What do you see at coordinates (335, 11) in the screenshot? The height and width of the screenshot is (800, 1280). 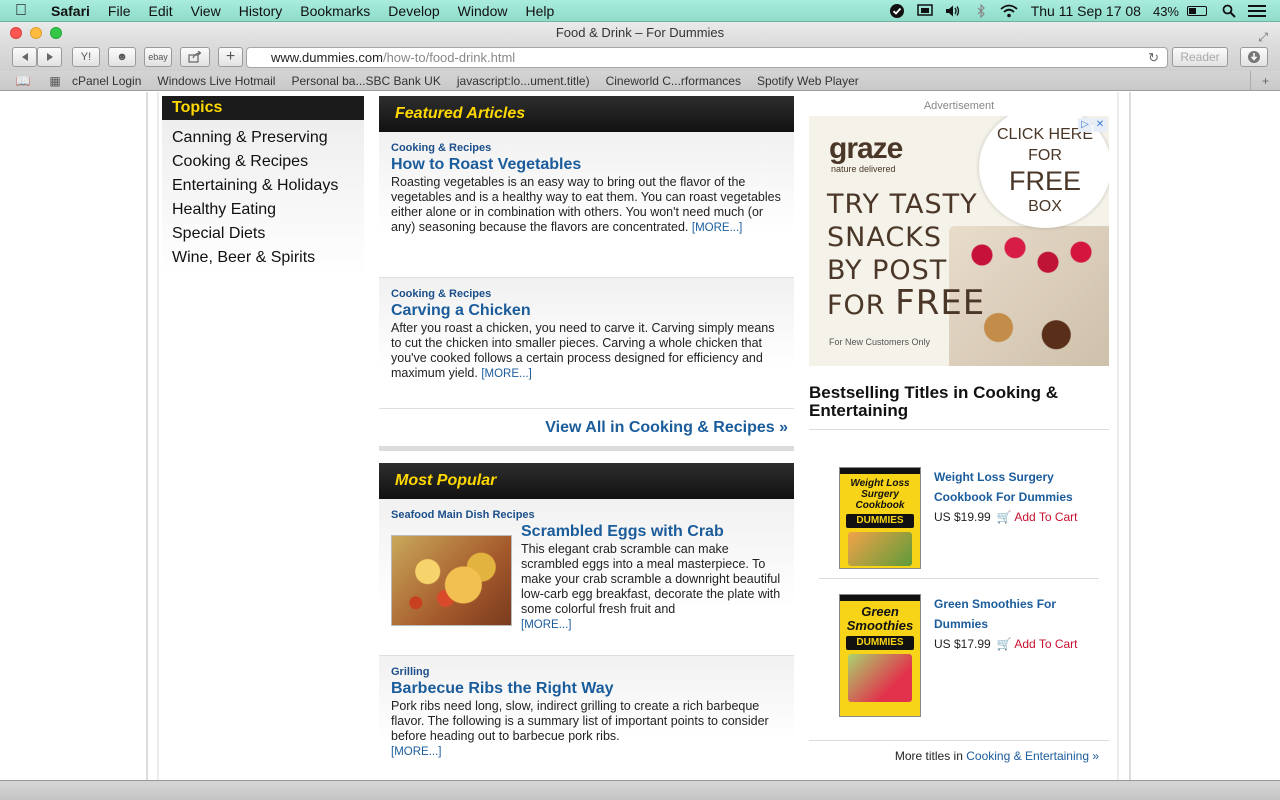 I see `menu-bookmarks: Bookmarks` at bounding box center [335, 11].